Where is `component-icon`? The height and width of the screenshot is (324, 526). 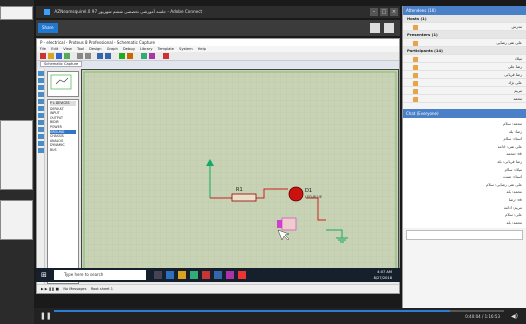
component-icon is located at coordinates (130, 56).